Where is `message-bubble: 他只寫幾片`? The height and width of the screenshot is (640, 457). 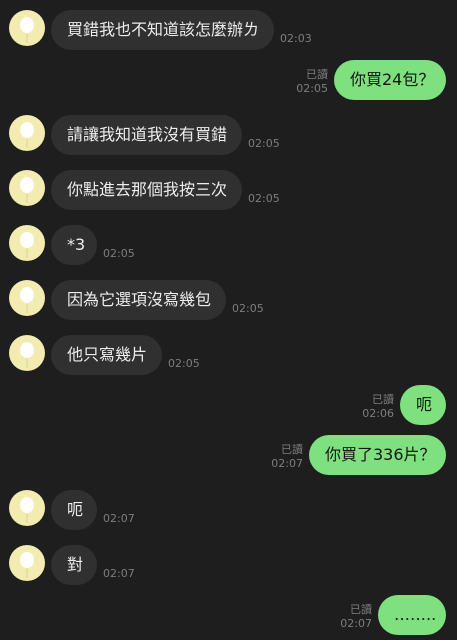 message-bubble: 他只寫幾片 is located at coordinates (106, 355).